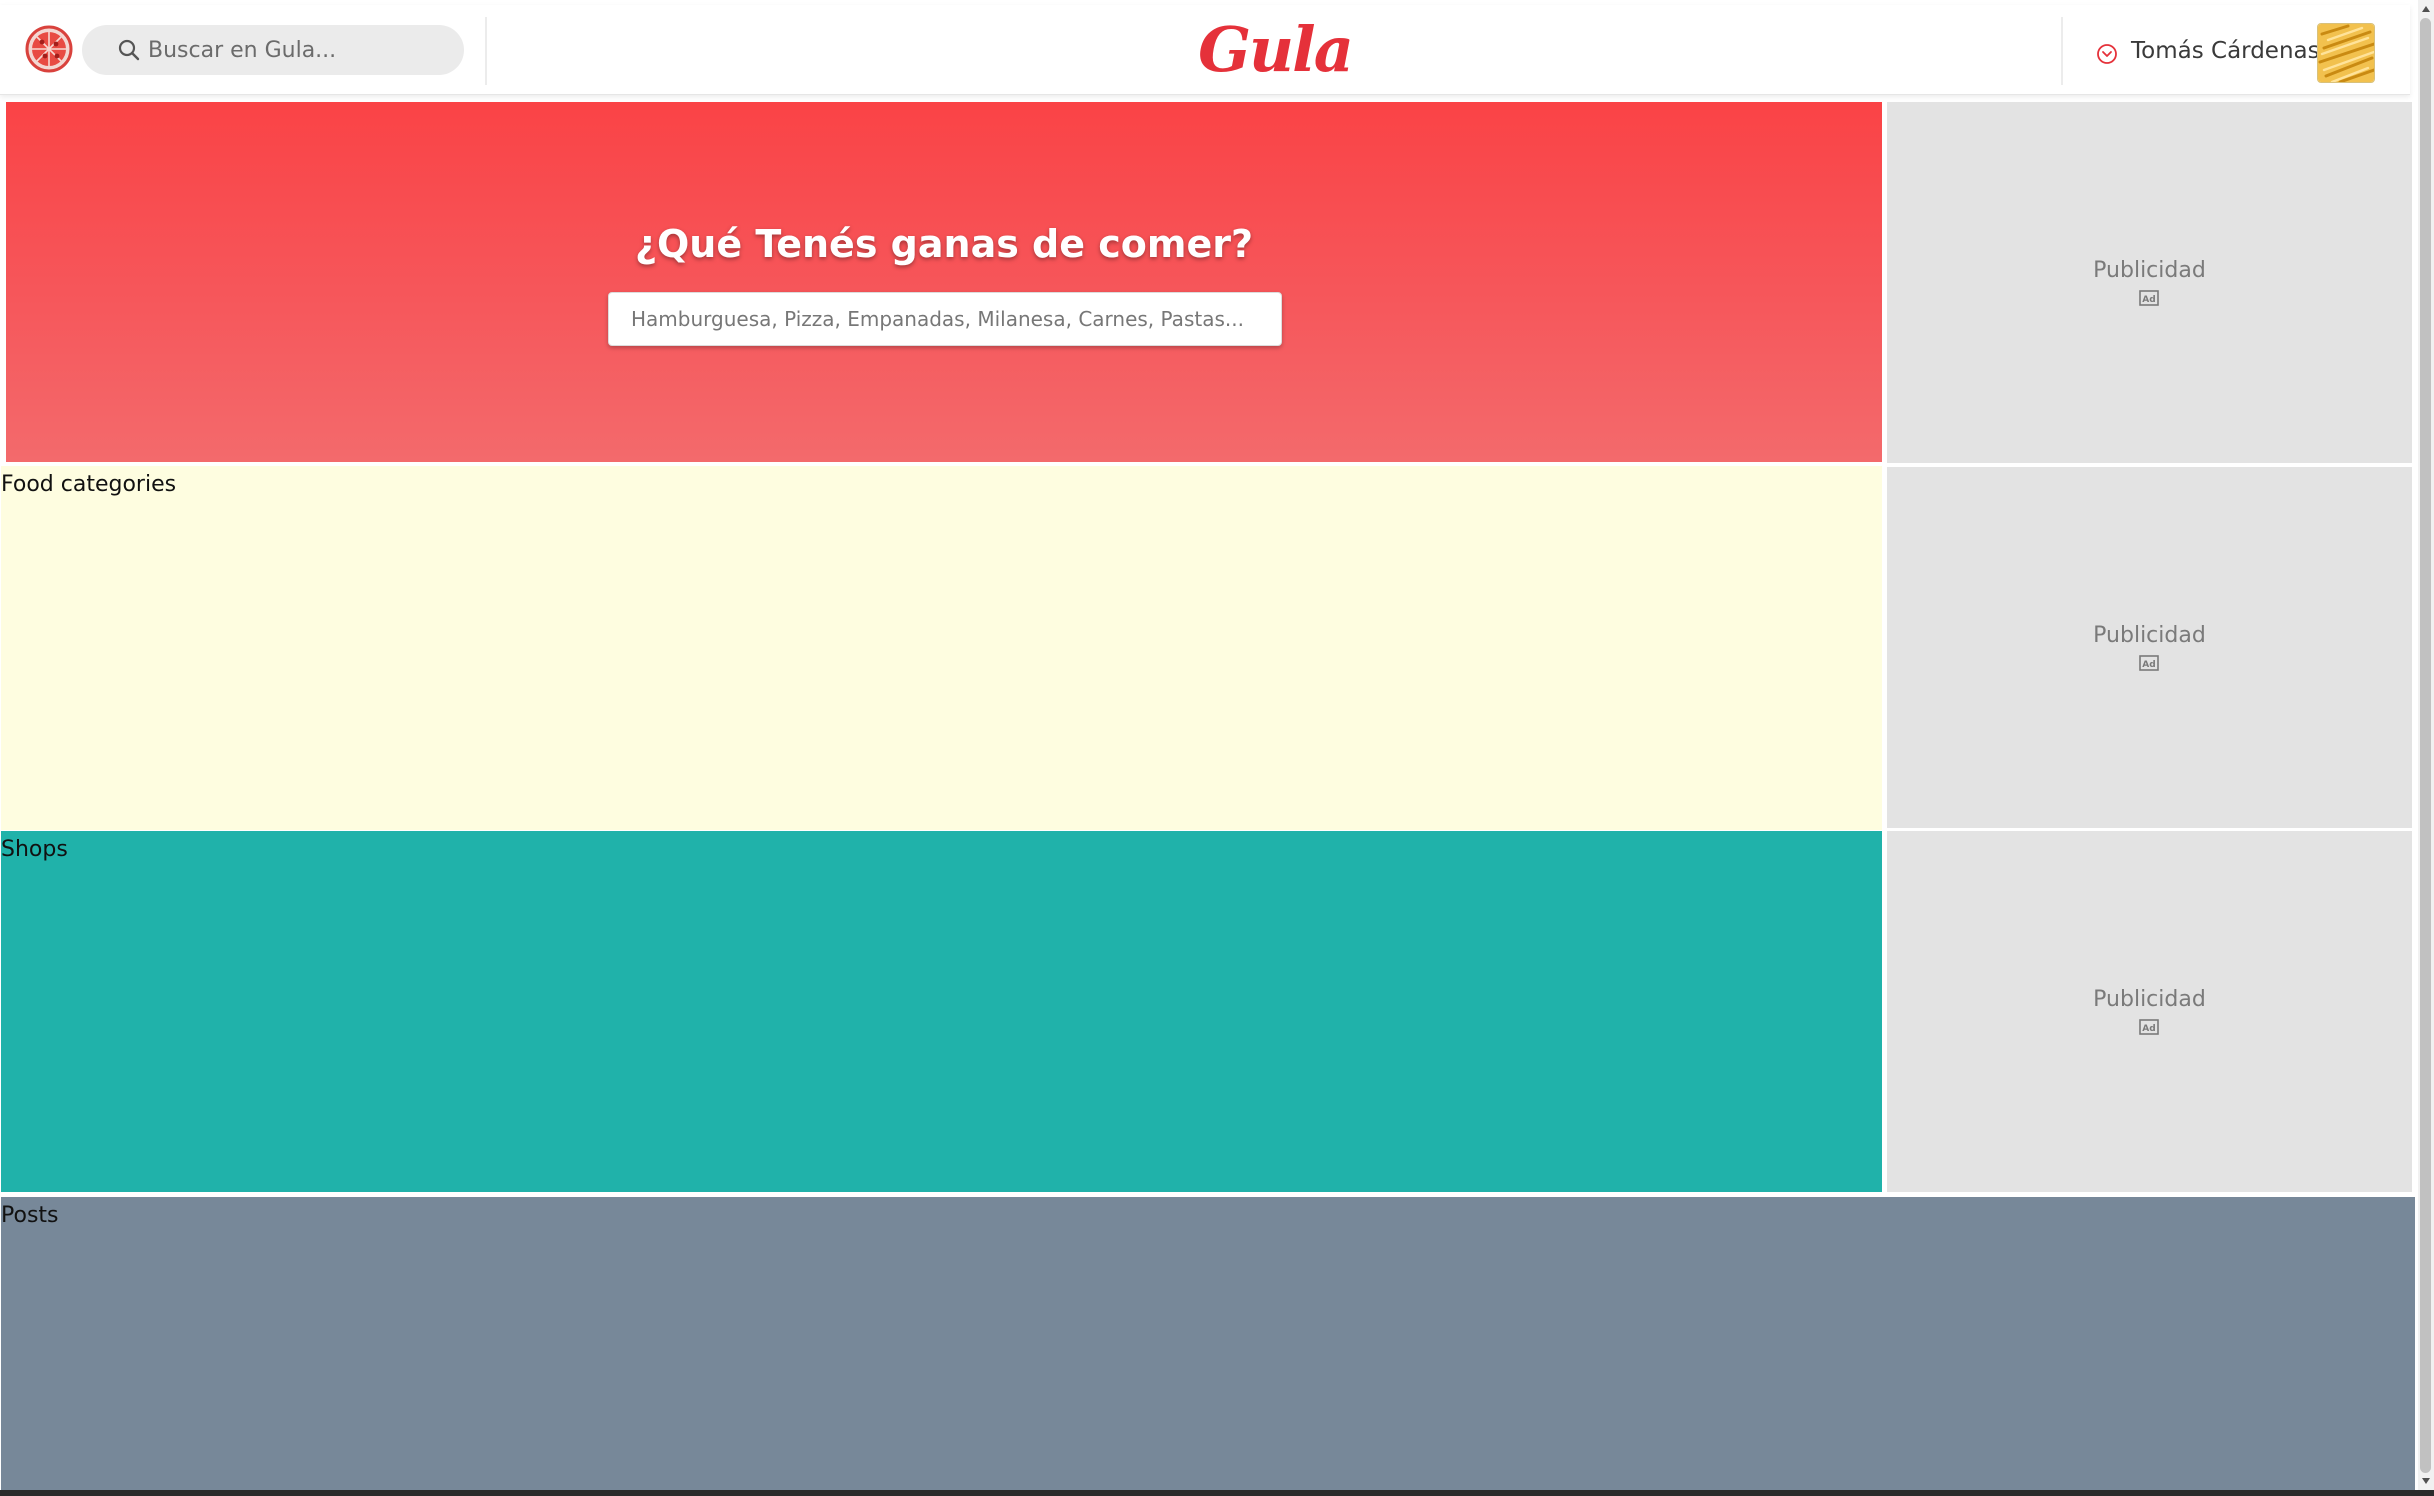 The image size is (2434, 1496). I want to click on section-title: Shops, so click(34, 849).